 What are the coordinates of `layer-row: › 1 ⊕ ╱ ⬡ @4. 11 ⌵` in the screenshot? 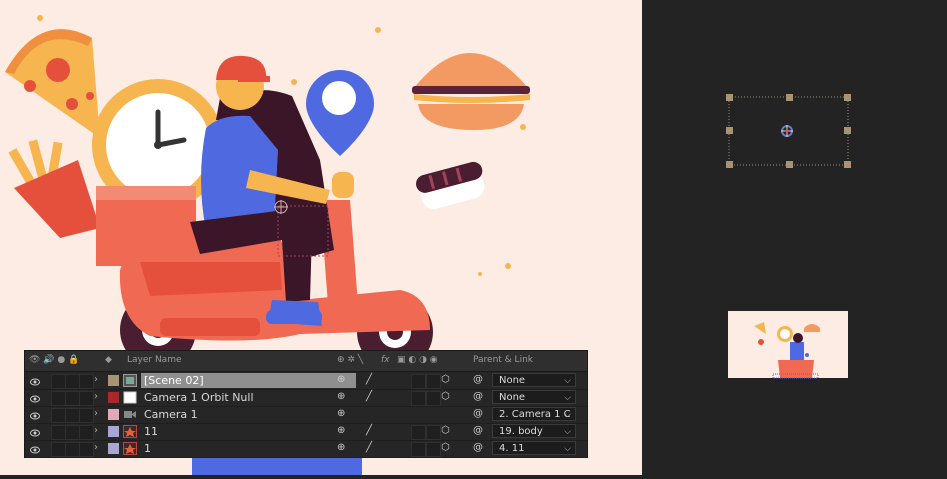 It's located at (306, 449).